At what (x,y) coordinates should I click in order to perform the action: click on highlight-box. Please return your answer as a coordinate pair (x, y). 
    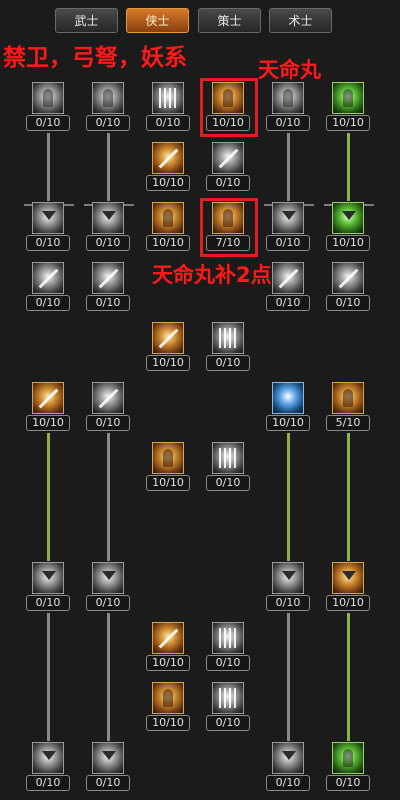
    Looking at the image, I should click on (229, 227).